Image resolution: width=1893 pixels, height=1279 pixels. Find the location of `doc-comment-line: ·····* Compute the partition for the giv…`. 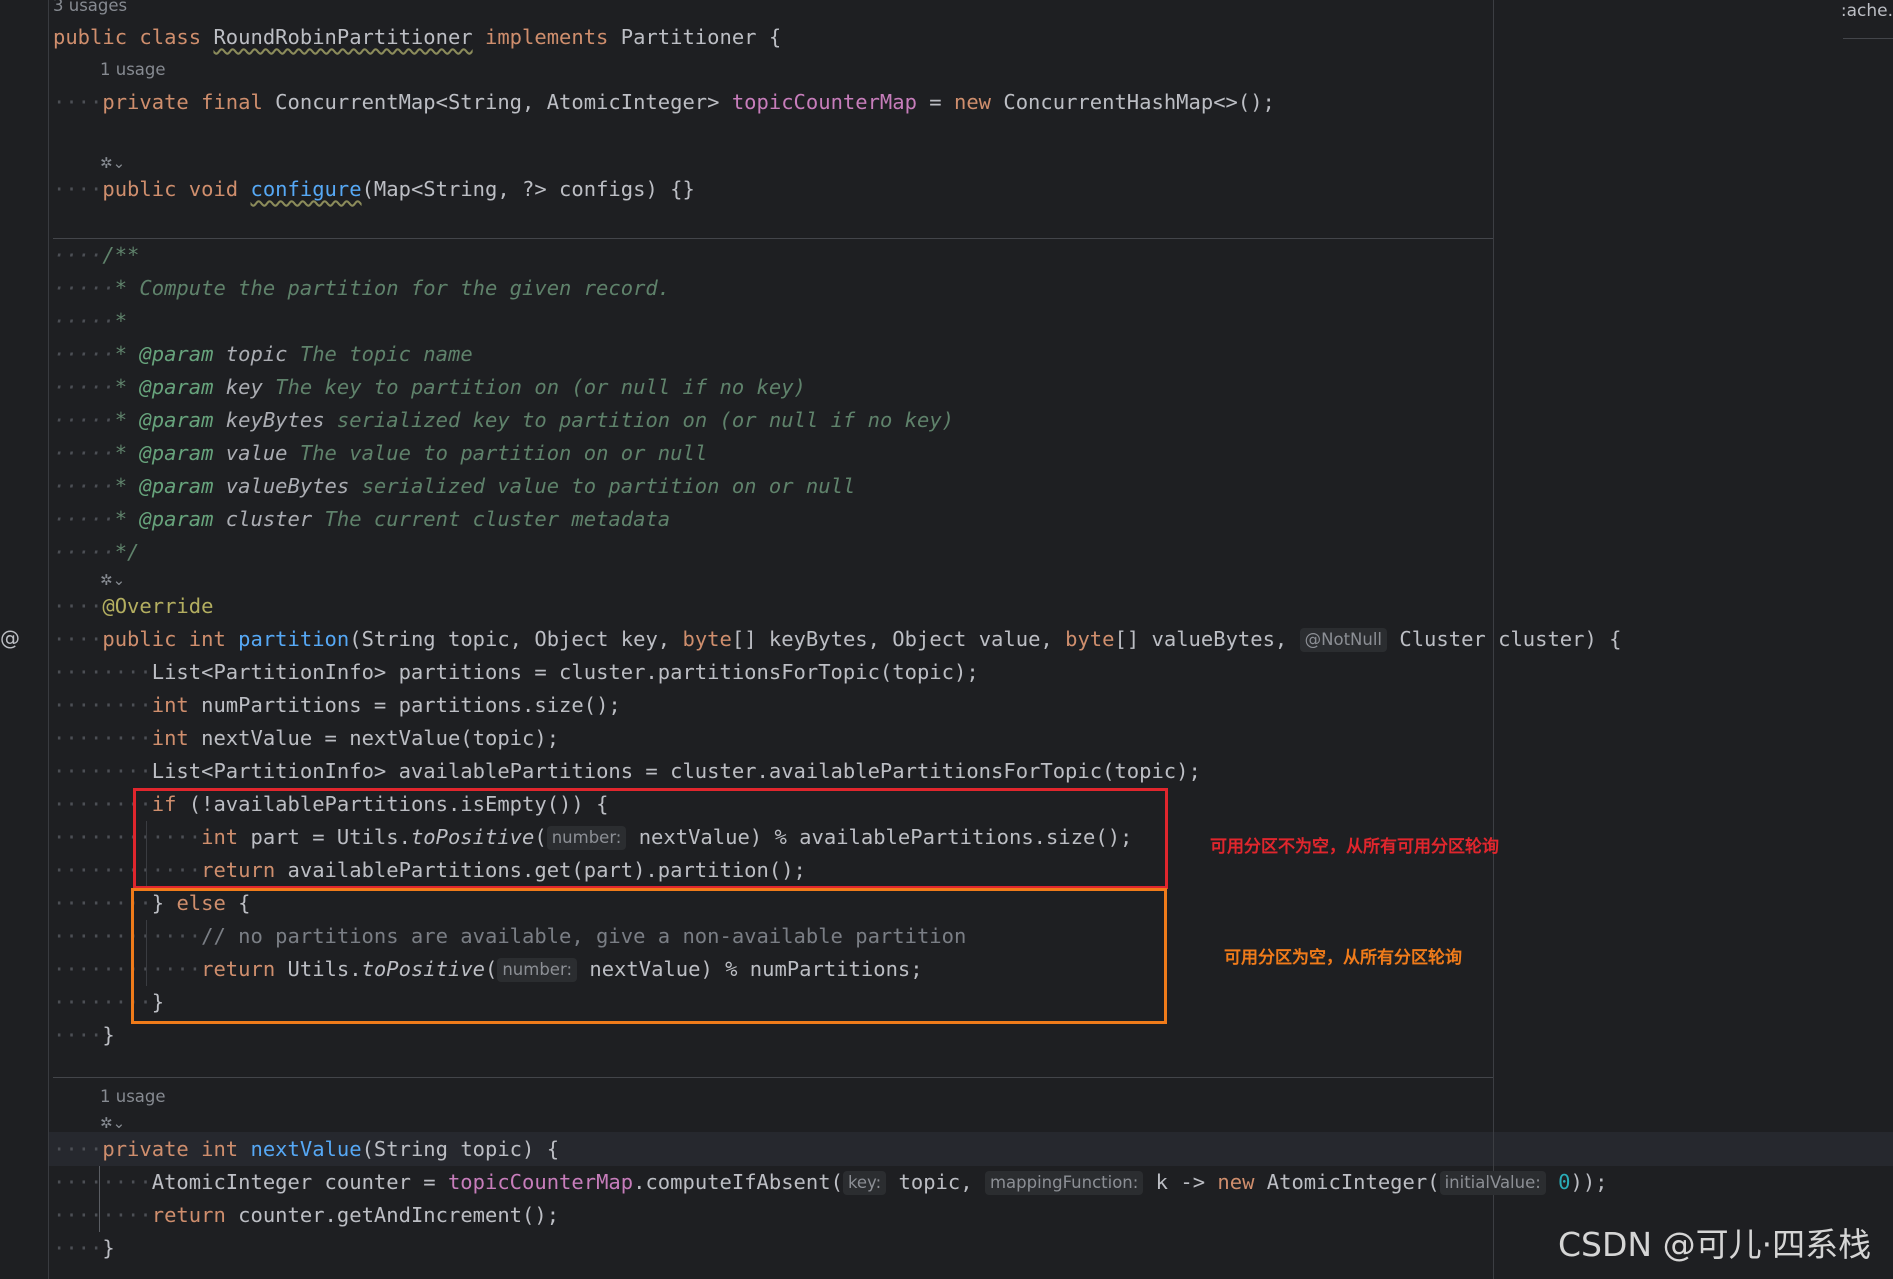

doc-comment-line: ·····* Compute the partition for the giv… is located at coordinates (362, 288).